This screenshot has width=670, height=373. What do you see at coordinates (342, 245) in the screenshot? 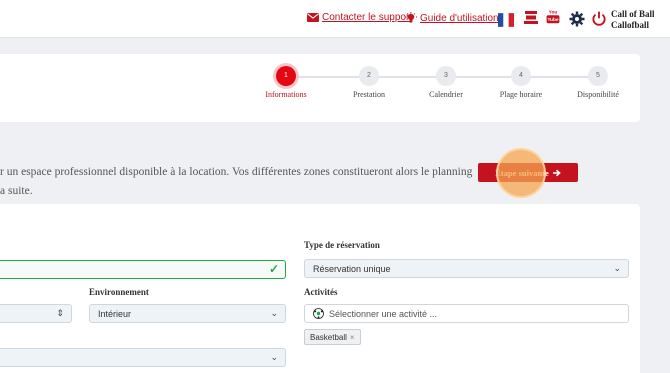
I see `type-reservation-label: Type de réservation` at bounding box center [342, 245].